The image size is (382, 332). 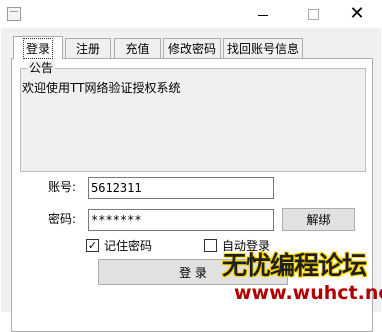 I want to click on tab-recover-account: 找回账号信息, so click(x=263, y=48).